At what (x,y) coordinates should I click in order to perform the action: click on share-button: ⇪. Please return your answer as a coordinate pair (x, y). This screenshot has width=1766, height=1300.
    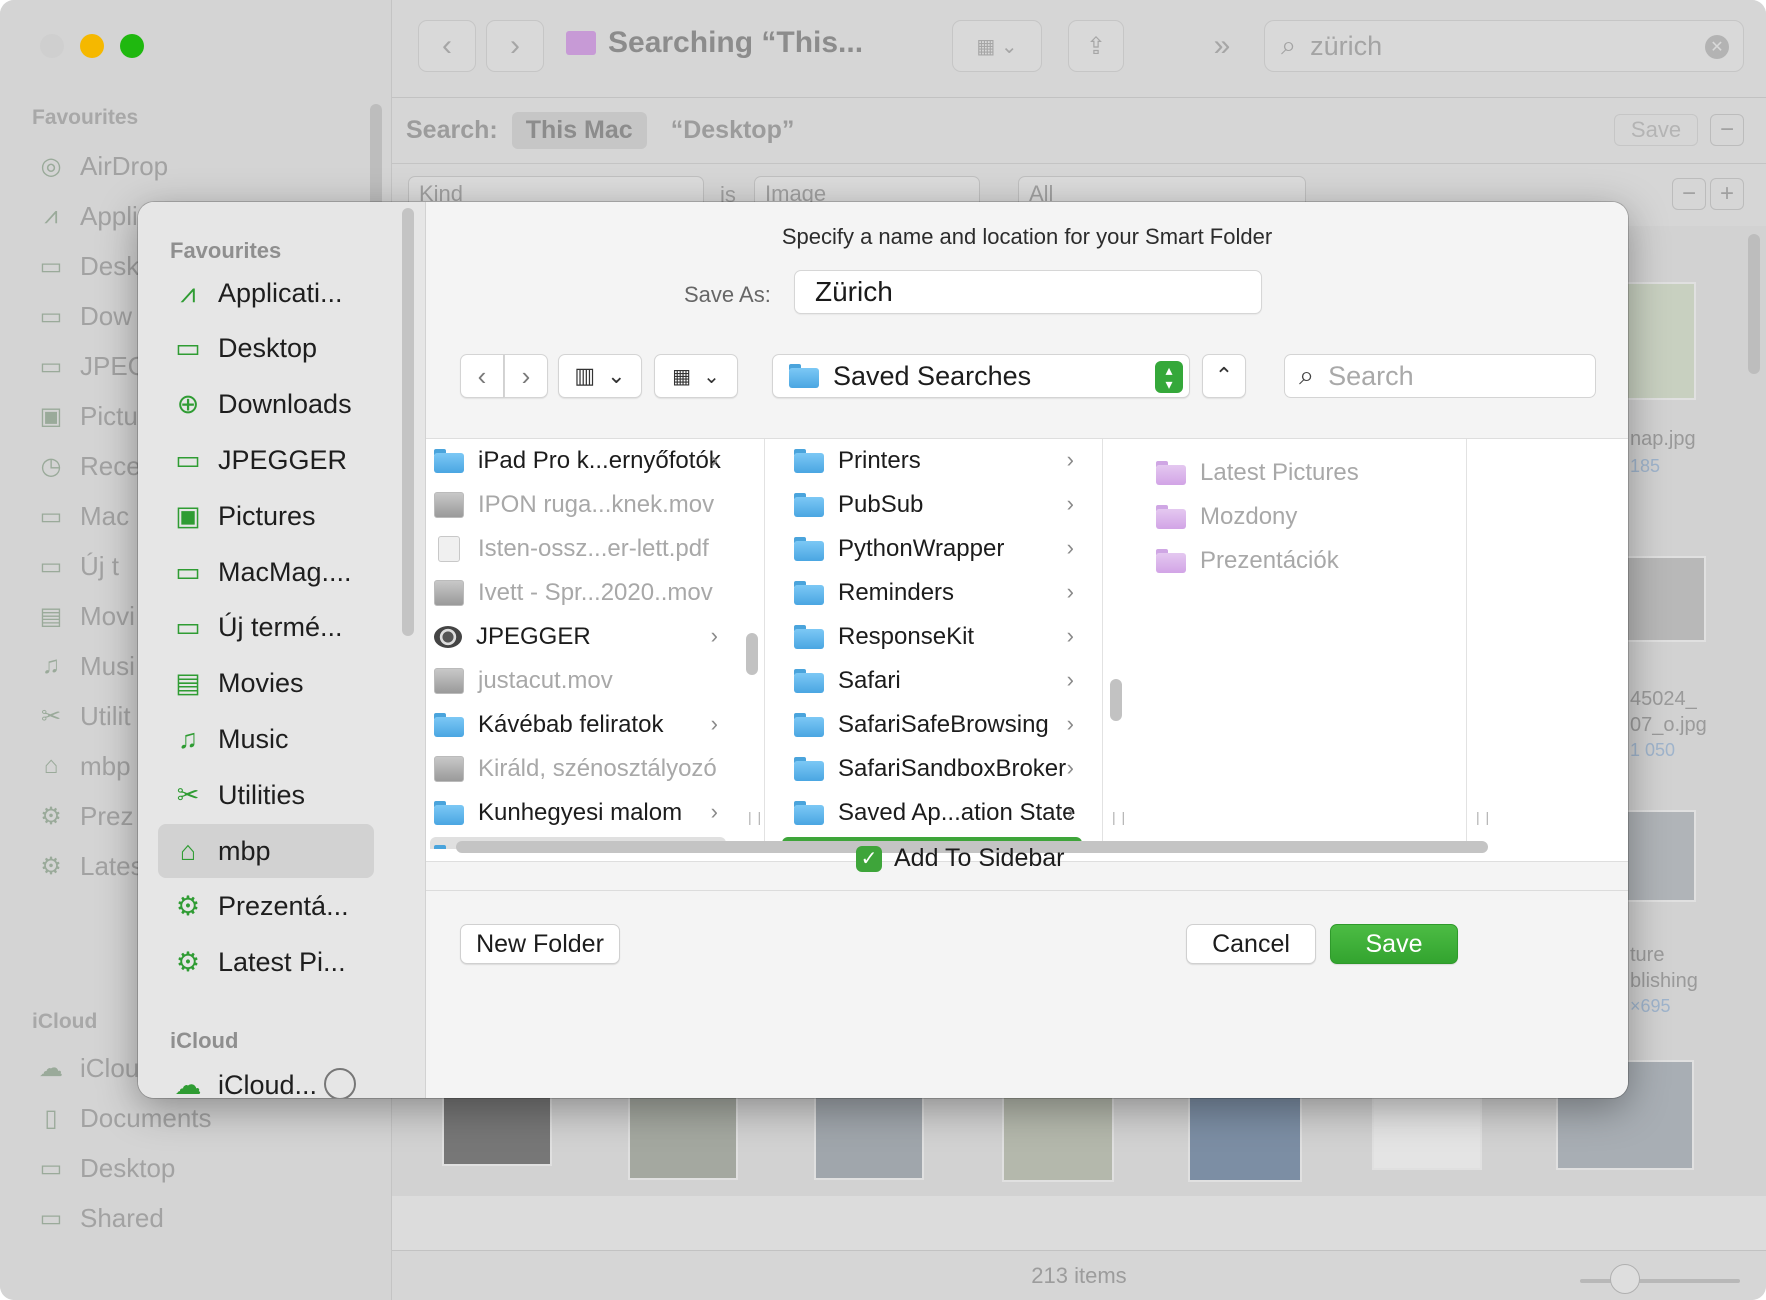
    Looking at the image, I should click on (1096, 46).